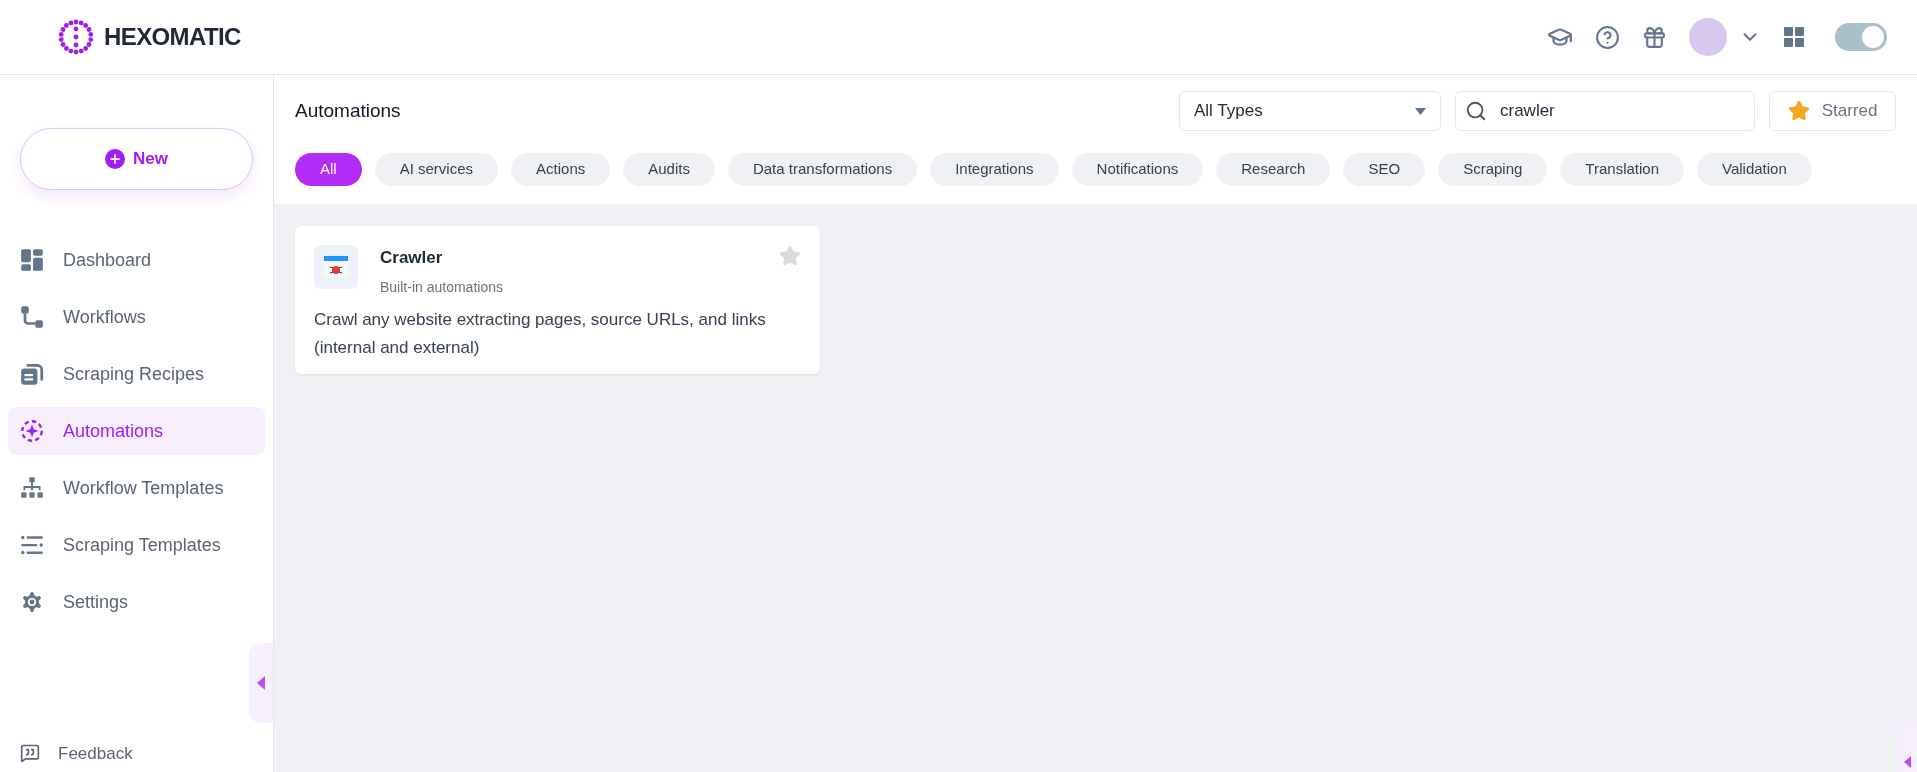 The image size is (1917, 772). What do you see at coordinates (1794, 37) in the screenshot?
I see `apps-grid-icon` at bounding box center [1794, 37].